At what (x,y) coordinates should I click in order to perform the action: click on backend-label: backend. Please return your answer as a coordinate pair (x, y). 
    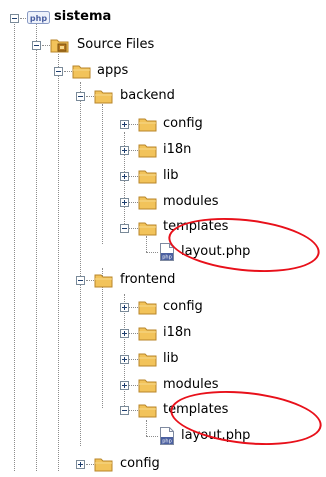
    Looking at the image, I should click on (147, 96).